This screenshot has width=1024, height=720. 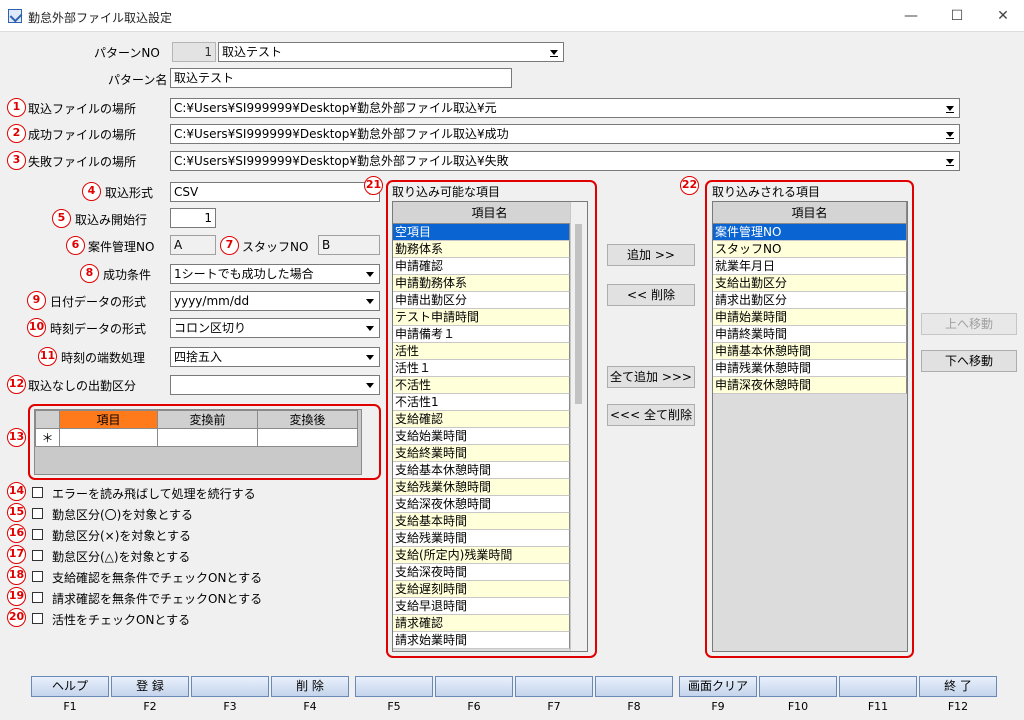 What do you see at coordinates (481, 453) in the screenshot?
I see `list-item: 支給終業時間` at bounding box center [481, 453].